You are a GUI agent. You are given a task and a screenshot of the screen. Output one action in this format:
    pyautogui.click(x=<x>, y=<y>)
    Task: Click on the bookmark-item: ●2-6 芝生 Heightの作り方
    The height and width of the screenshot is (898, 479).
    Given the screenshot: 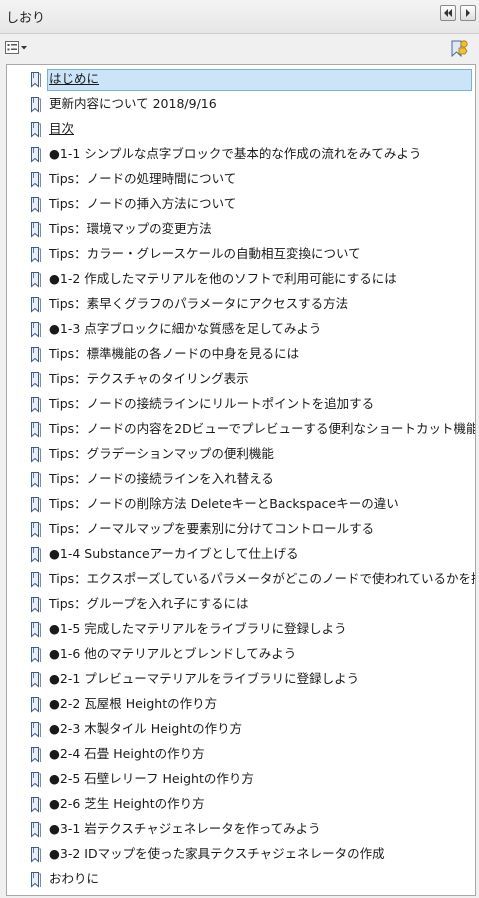 What is the action you would take?
    pyautogui.click(x=251, y=804)
    